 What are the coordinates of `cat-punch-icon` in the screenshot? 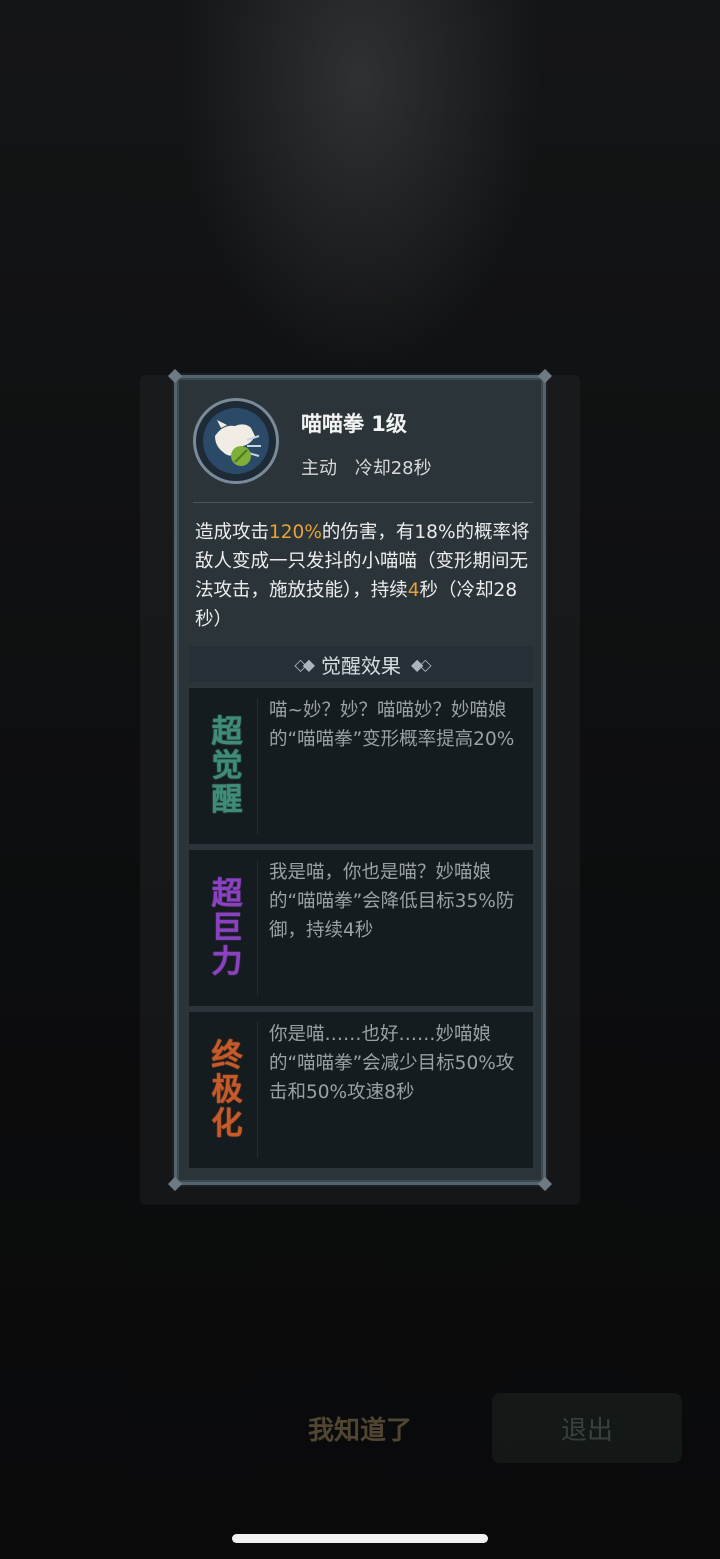 It's located at (236, 441).